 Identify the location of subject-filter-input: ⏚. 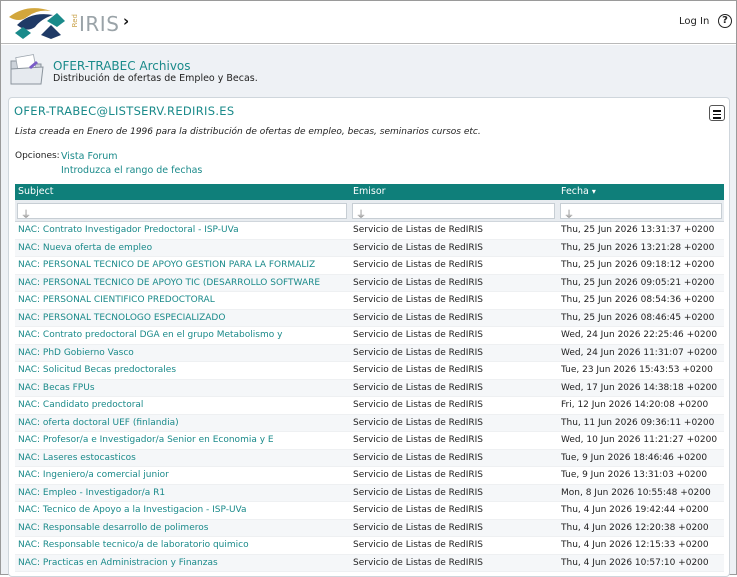
(182, 212).